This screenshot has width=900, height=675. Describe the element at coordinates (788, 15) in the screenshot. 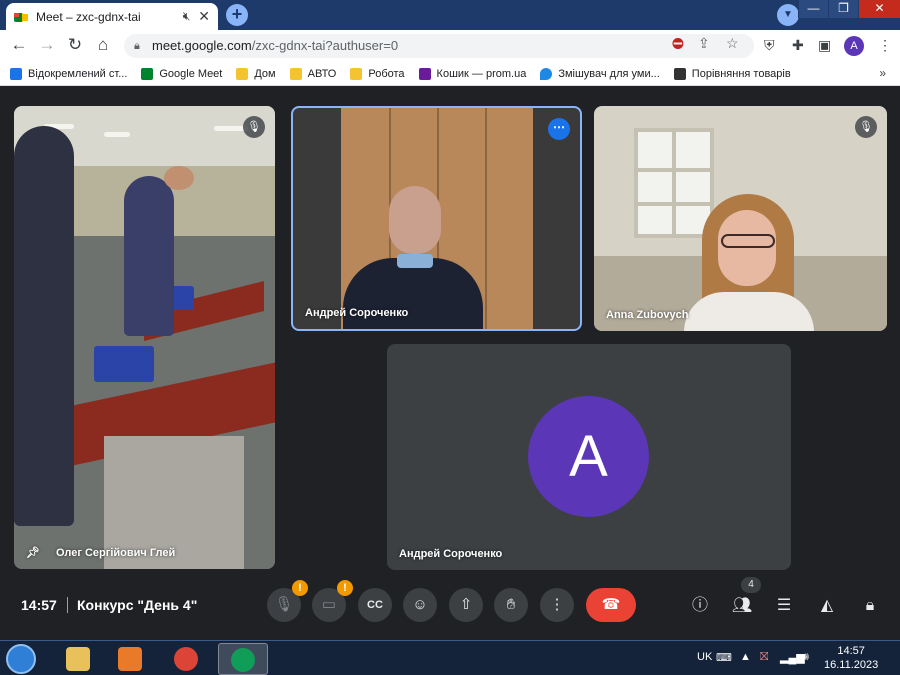

I see `tab-search-button: ▼` at that location.